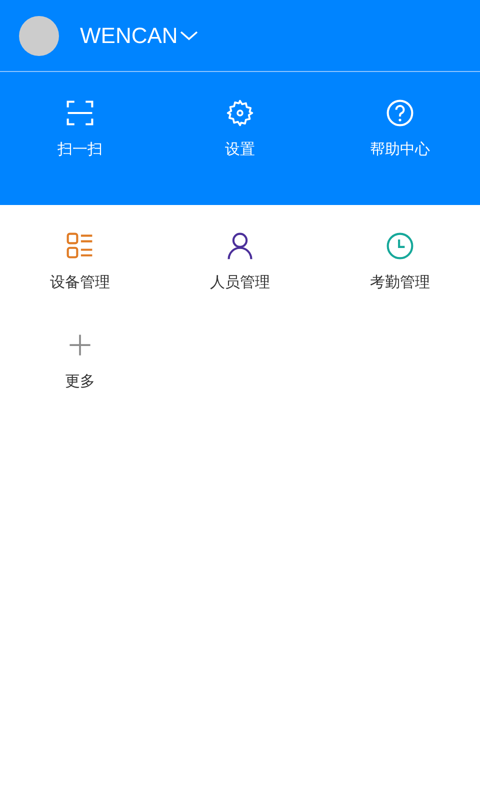  What do you see at coordinates (80, 113) in the screenshot?
I see `scan-icon` at bounding box center [80, 113].